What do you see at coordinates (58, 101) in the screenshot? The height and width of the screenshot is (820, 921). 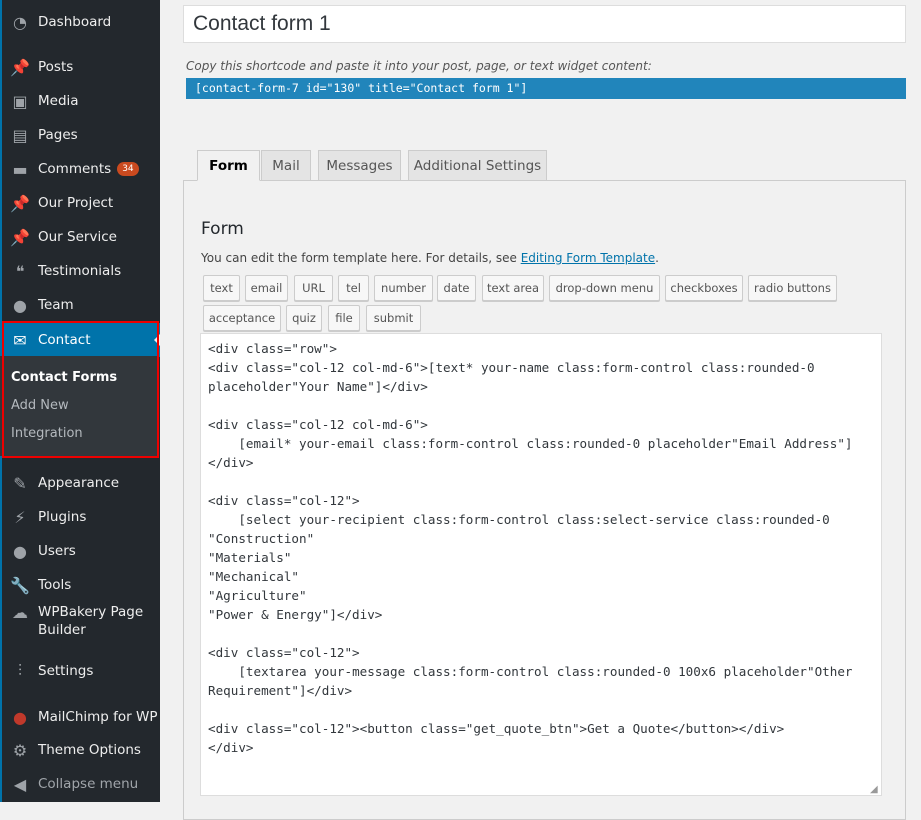 I see `sidebar-item-label: Media` at bounding box center [58, 101].